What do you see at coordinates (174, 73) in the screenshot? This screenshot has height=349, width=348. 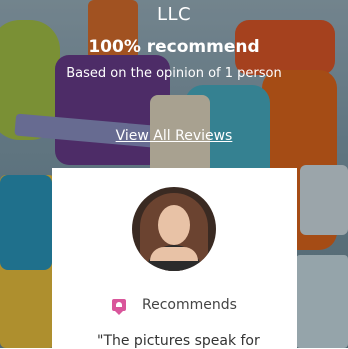 I see `opinion-count-text: Based on the opinion of 1 person` at bounding box center [174, 73].